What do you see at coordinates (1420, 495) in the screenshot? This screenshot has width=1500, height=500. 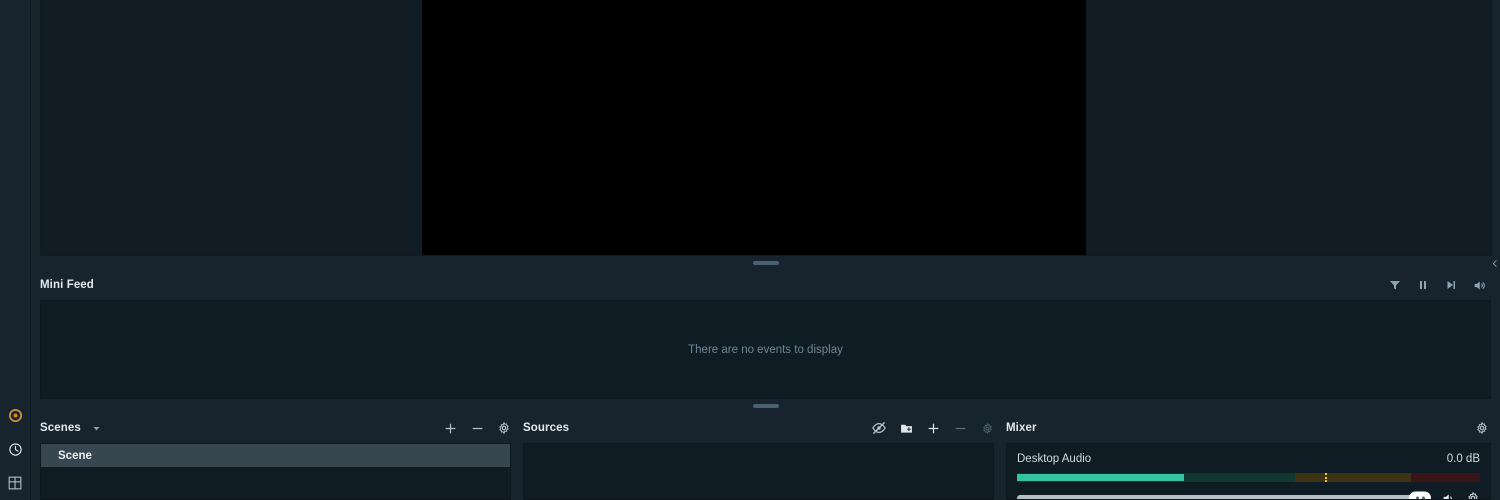 I see `volume-slider-thumb` at bounding box center [1420, 495].